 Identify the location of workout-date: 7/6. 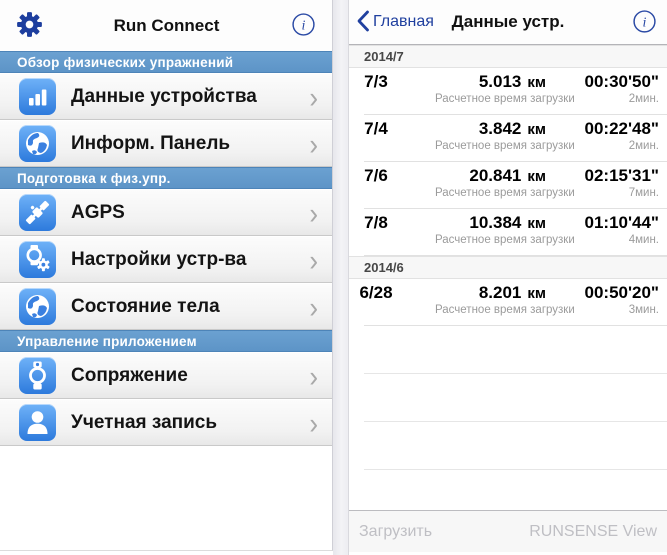
(376, 175).